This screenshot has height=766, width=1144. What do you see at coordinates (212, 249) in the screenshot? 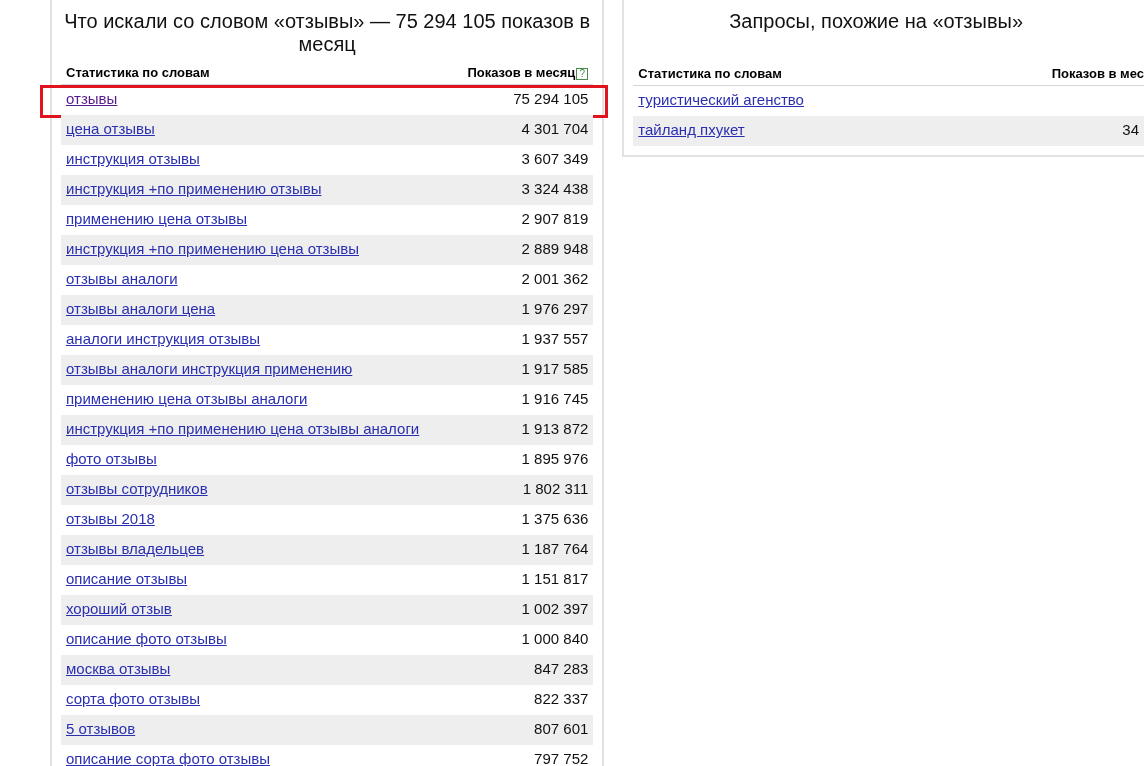
I see `keyword-link: инструкция +по применению цена отзывы` at bounding box center [212, 249].